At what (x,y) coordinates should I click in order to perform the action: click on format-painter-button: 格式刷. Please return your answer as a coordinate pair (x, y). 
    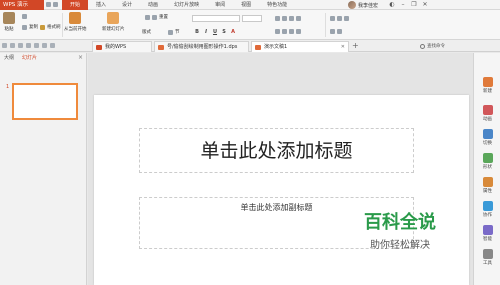
    Looking at the image, I should click on (50, 27).